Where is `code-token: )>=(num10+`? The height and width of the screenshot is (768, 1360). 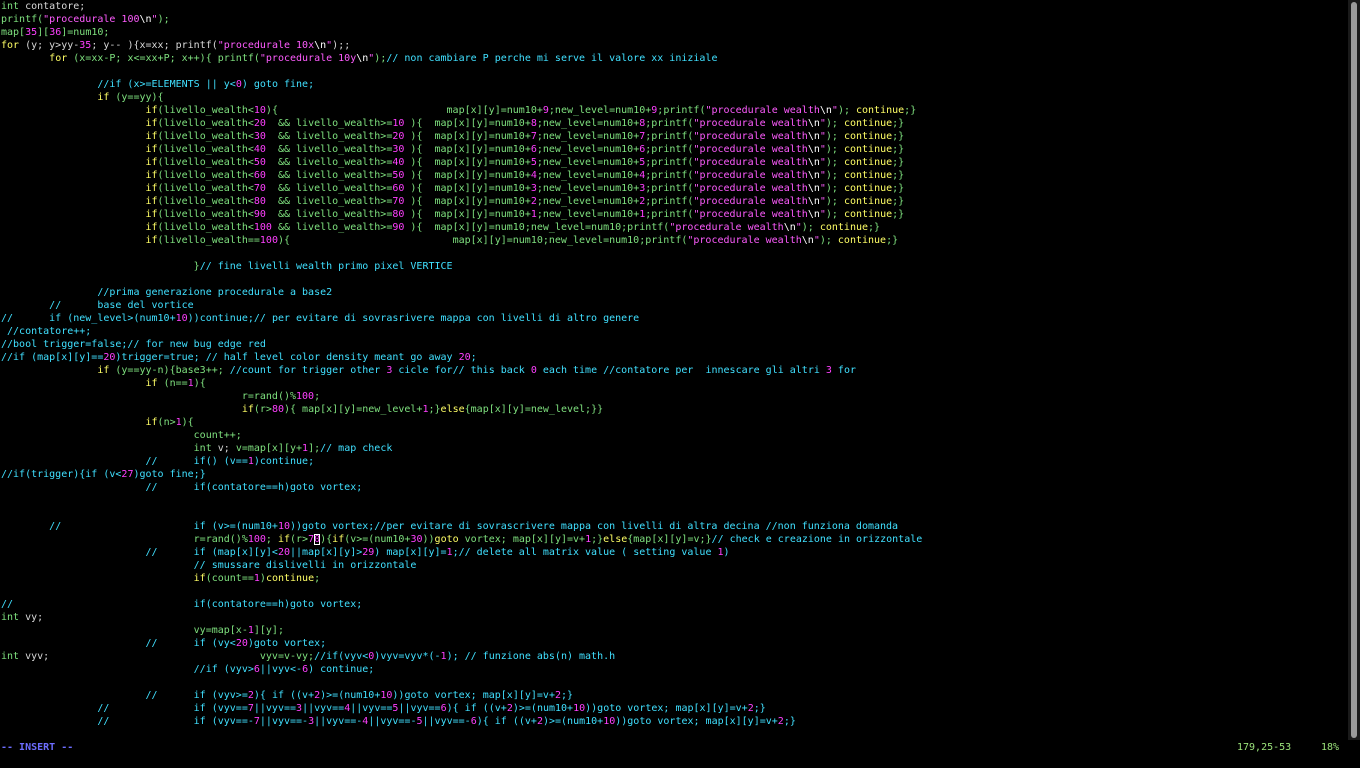
code-token: )>=(num10+ is located at coordinates (573, 721).